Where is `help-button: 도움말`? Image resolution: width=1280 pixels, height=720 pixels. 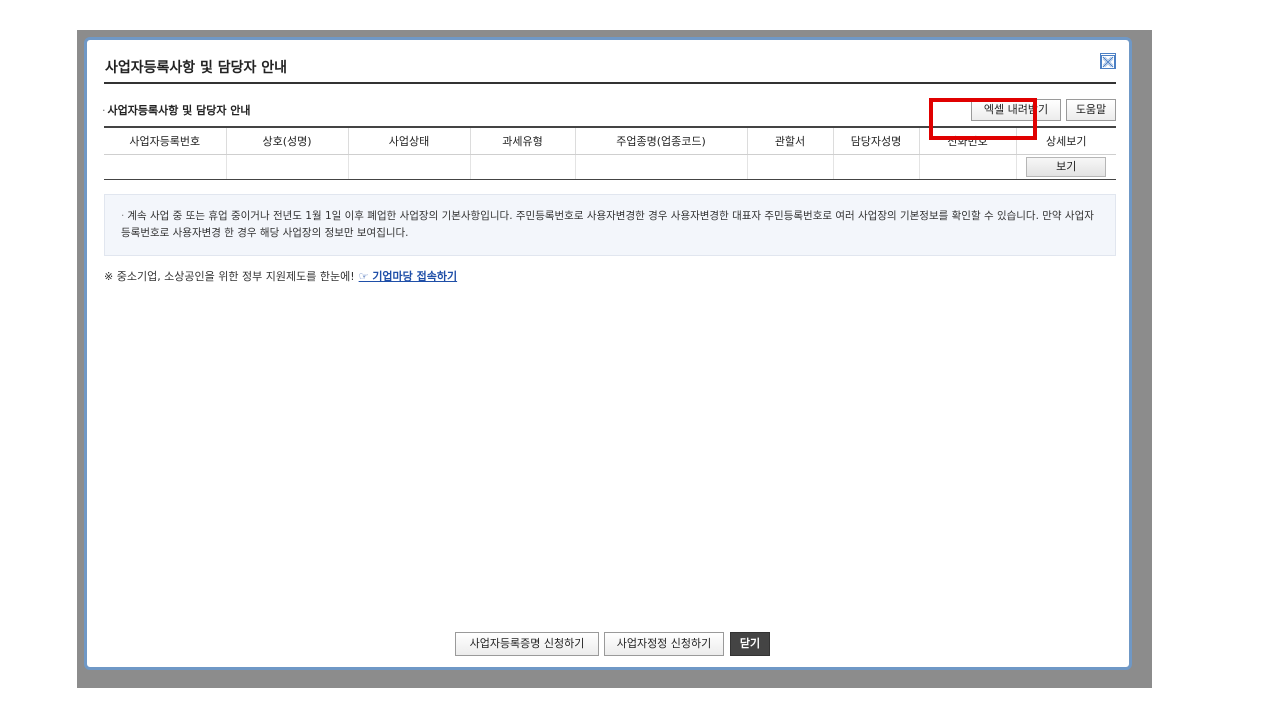
help-button: 도움말 is located at coordinates (1091, 110).